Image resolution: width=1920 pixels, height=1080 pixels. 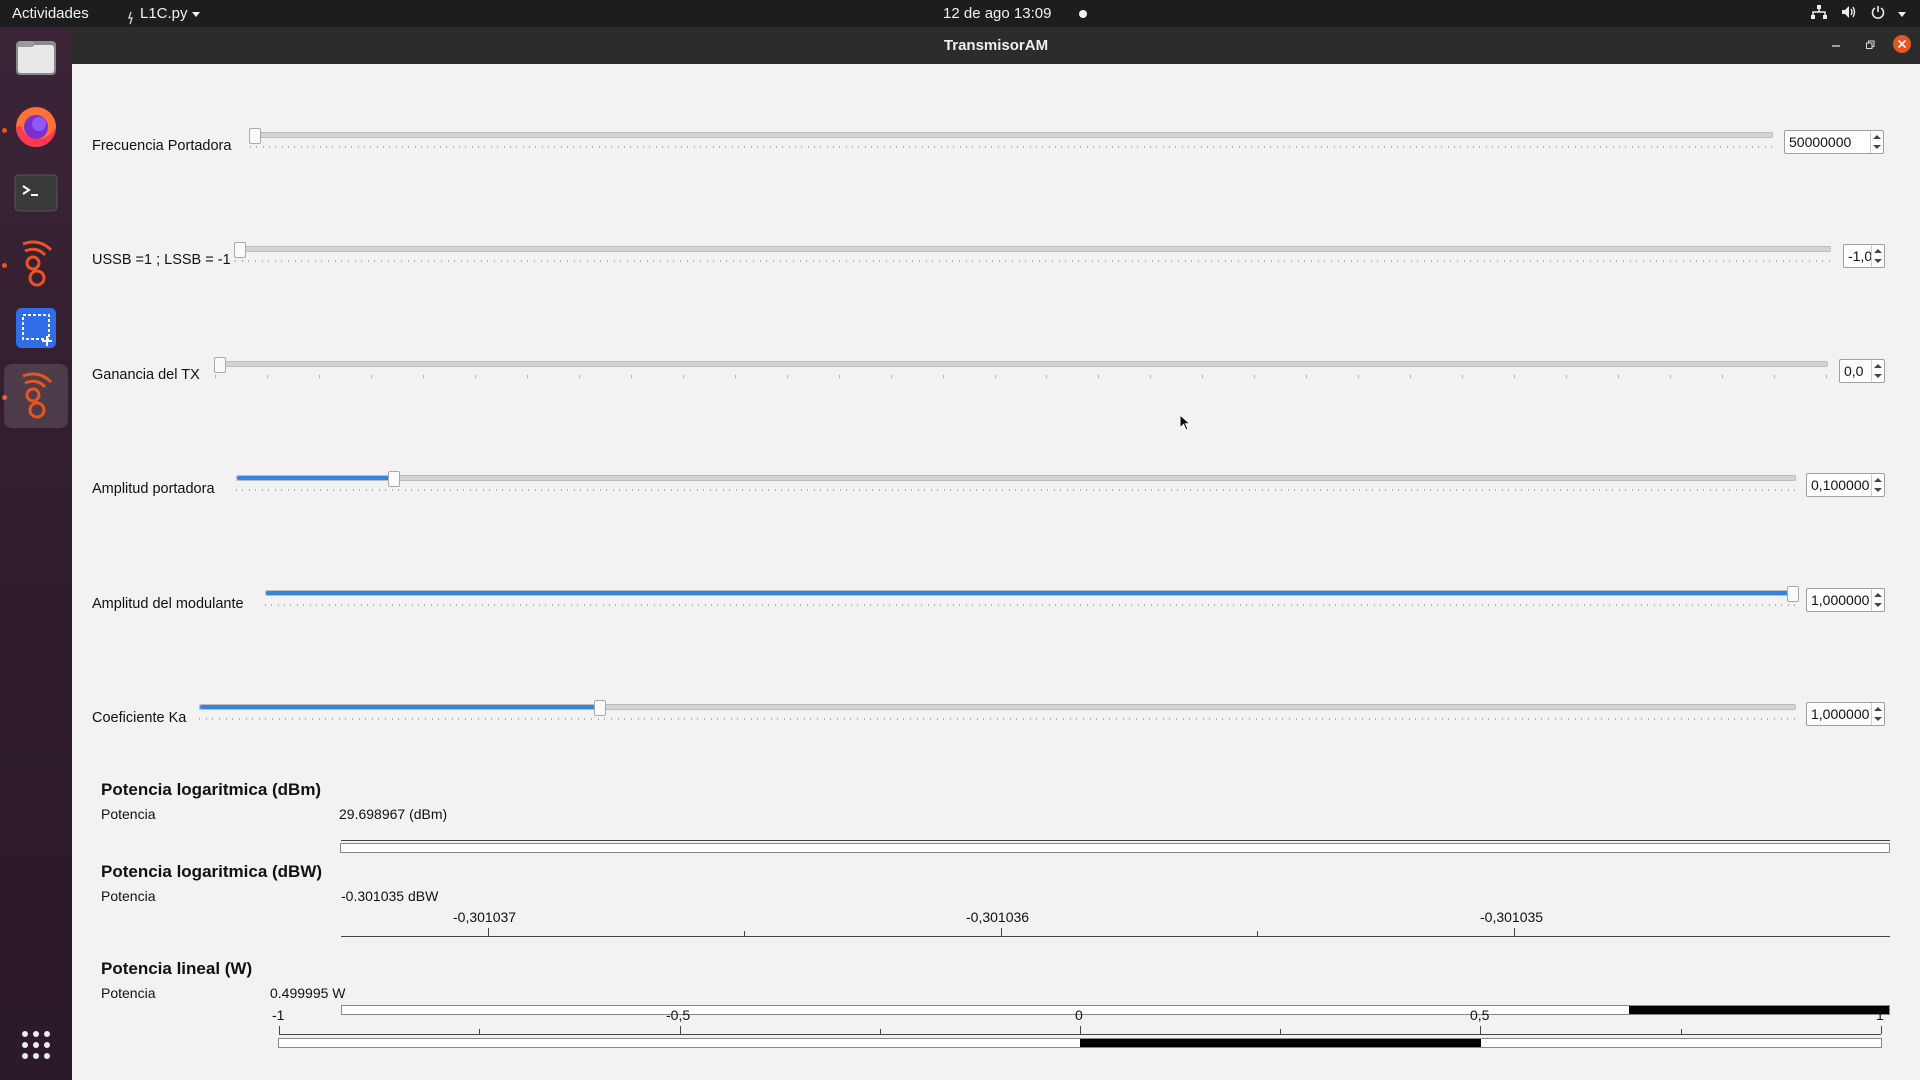 What do you see at coordinates (163, 13) in the screenshot?
I see `app-menu-button: L1C.py` at bounding box center [163, 13].